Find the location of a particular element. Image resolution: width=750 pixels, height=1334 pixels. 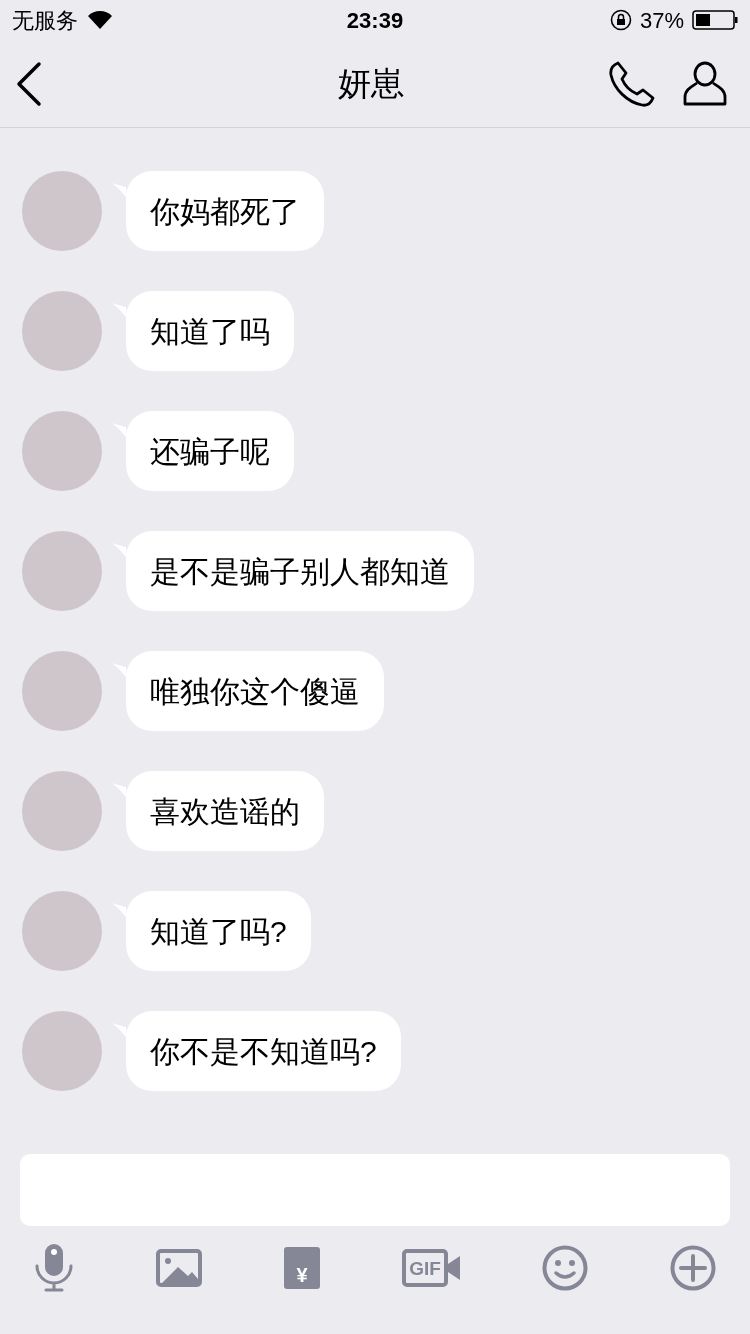

battery-percent: 37% is located at coordinates (661, 20).